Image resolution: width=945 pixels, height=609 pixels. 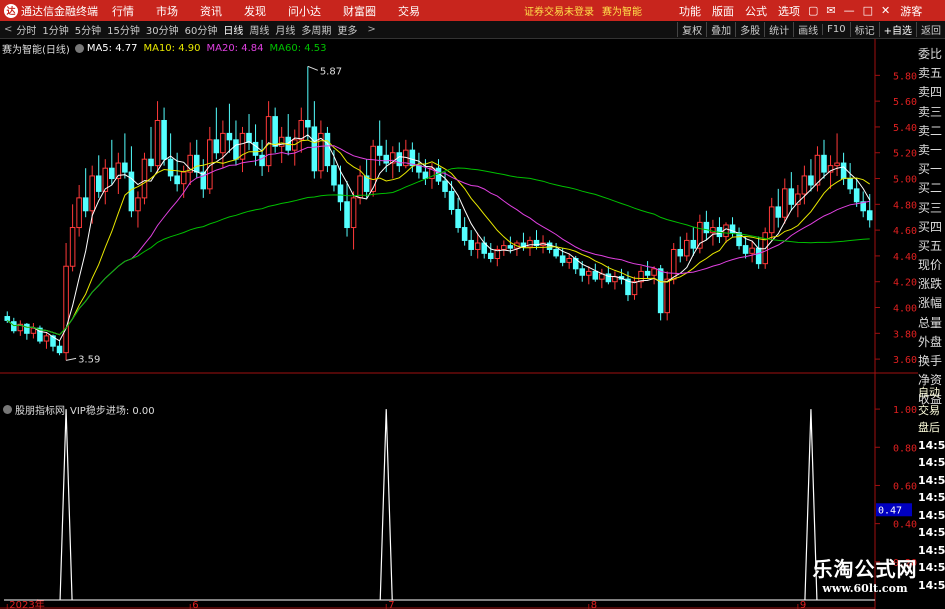 I want to click on settings-dot-icon, so click(x=79, y=48).